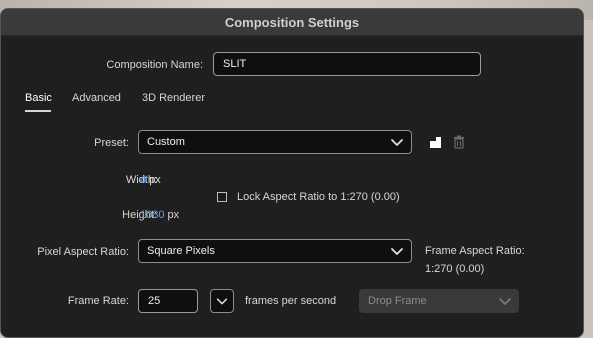 The width and height of the screenshot is (593, 338). I want to click on composition-name-label: Composition Name:, so click(154, 65).